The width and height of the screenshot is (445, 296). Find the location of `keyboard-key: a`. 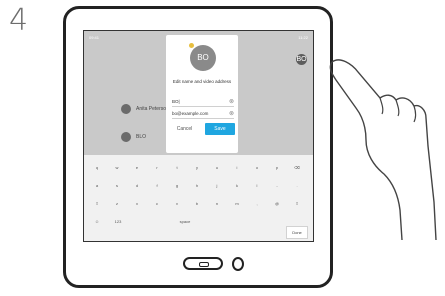

keyboard-key: a is located at coordinates (97, 186).